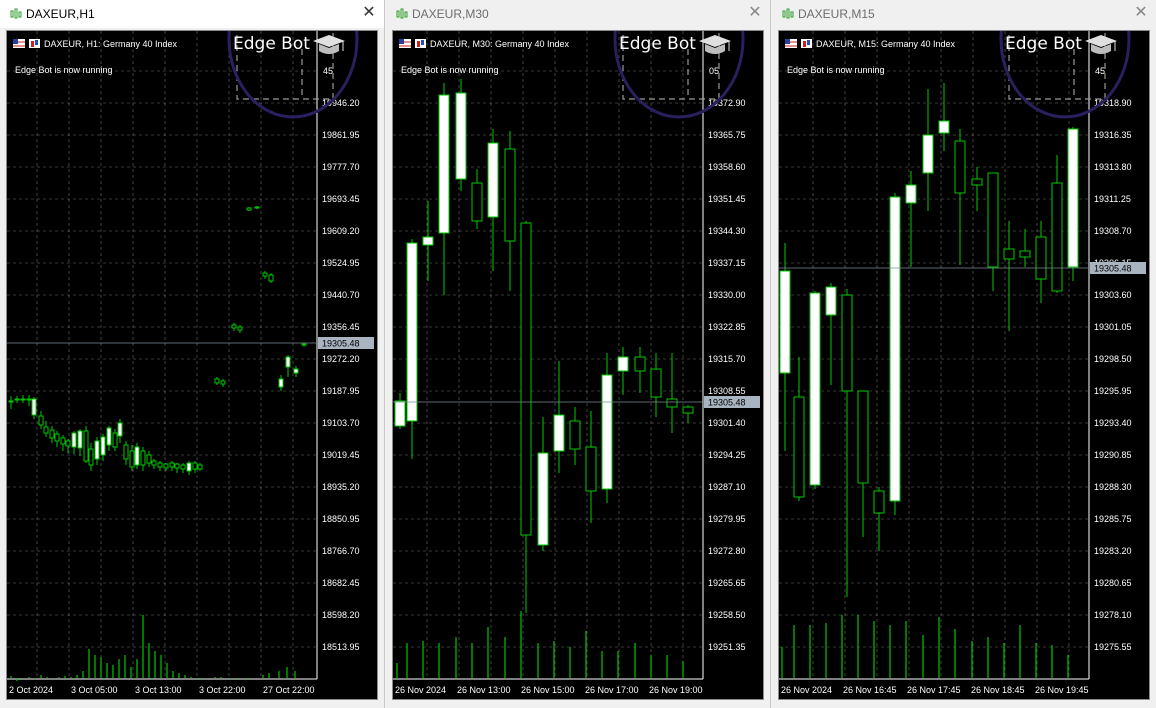 Image resolution: width=1156 pixels, height=708 pixels. What do you see at coordinates (341, 519) in the screenshot?
I see `price-label: 18850.95` at bounding box center [341, 519].